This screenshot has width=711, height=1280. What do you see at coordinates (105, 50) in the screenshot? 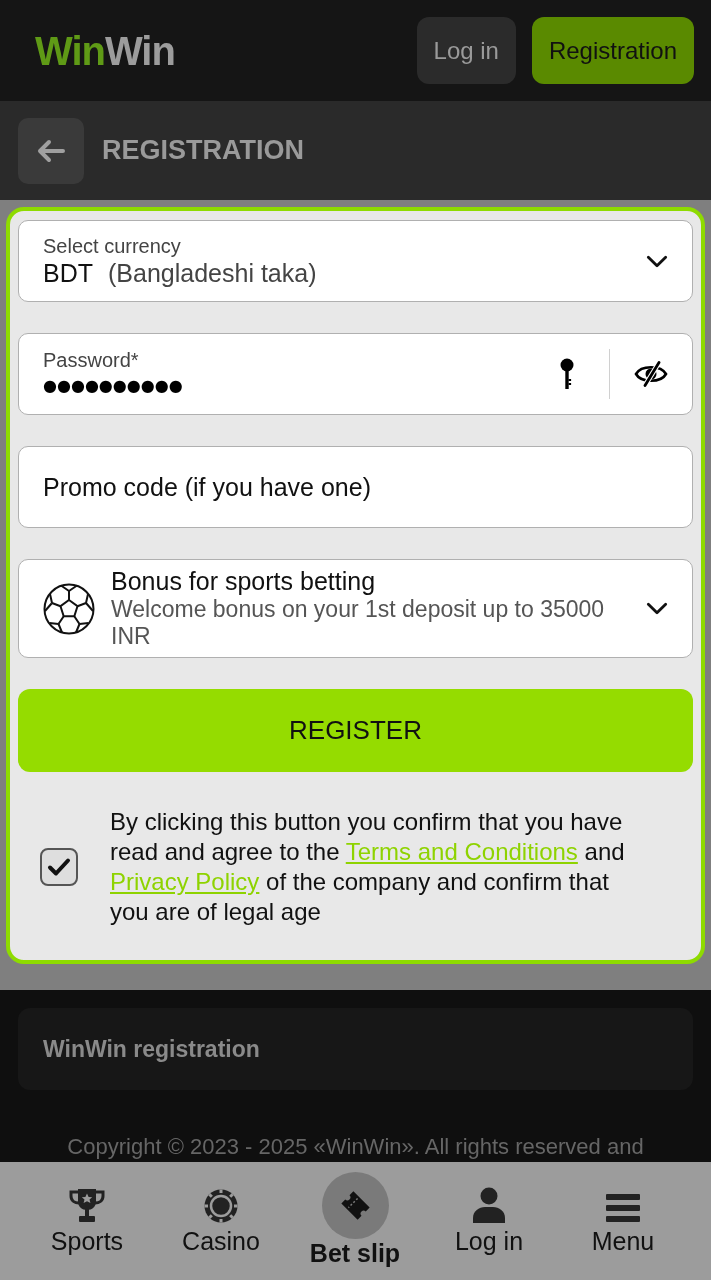
I see `logo: WinWin` at bounding box center [105, 50].